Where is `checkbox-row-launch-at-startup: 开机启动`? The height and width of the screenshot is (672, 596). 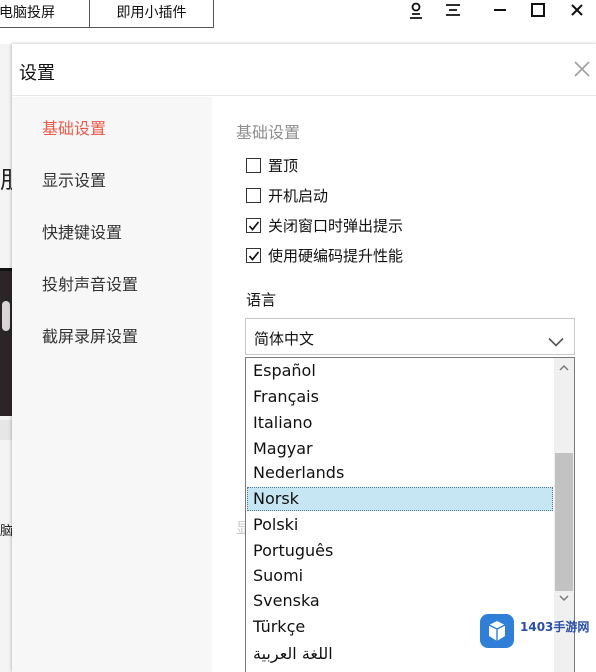 checkbox-row-launch-at-startup: 开机启动 is located at coordinates (287, 195).